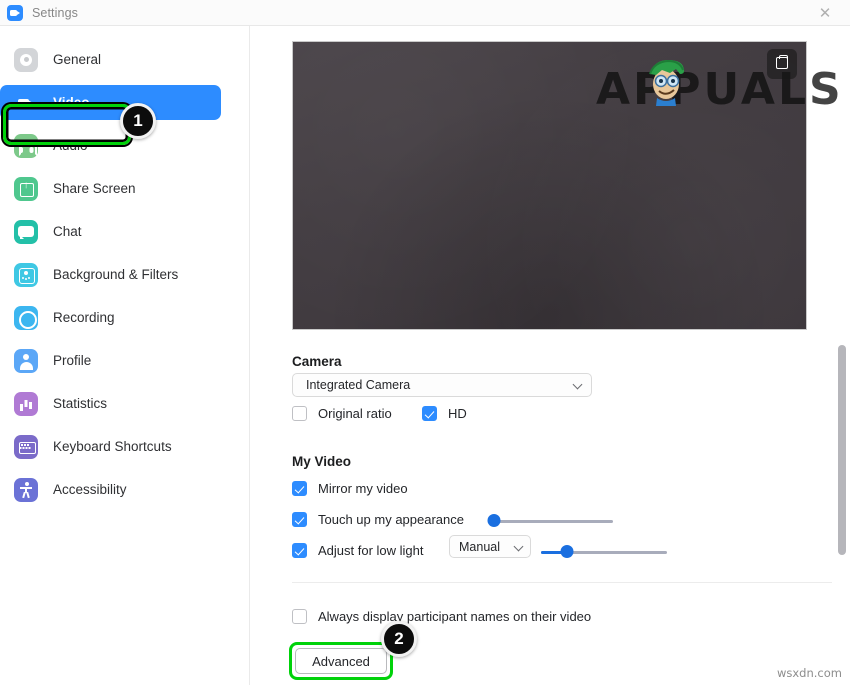  What do you see at coordinates (94, 188) in the screenshot?
I see `sidebar-item-label: Share Screen` at bounding box center [94, 188].